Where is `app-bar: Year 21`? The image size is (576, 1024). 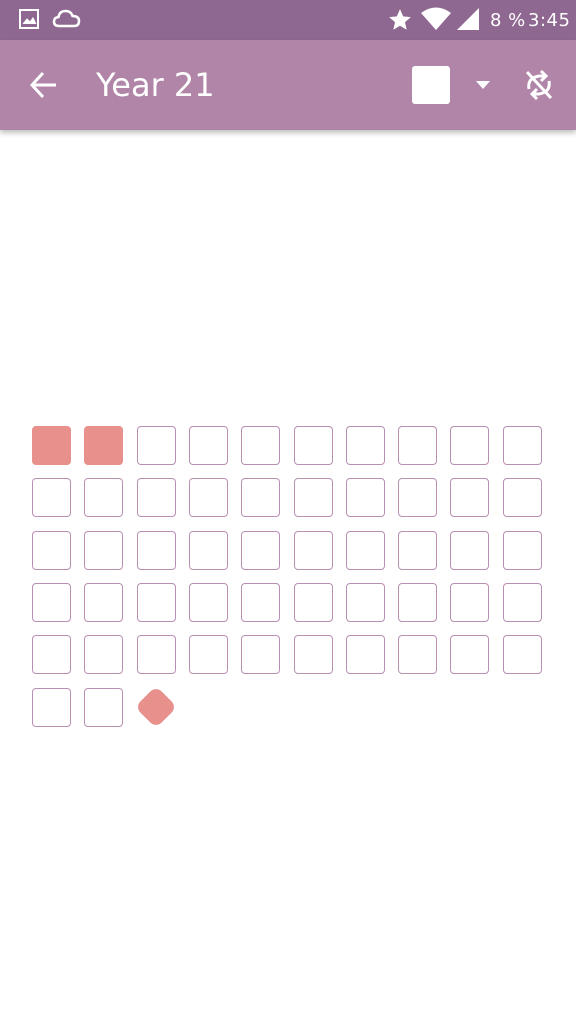
app-bar: Year 21 is located at coordinates (288, 85).